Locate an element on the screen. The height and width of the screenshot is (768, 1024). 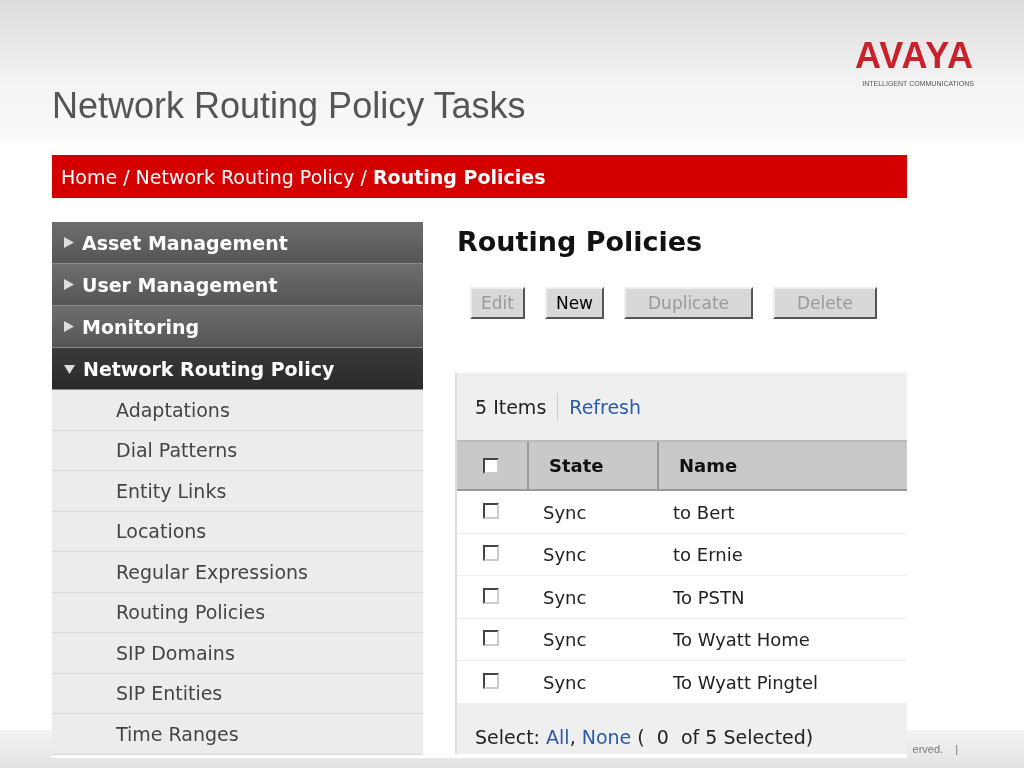
table-cell: to Ernie is located at coordinates (708, 555).